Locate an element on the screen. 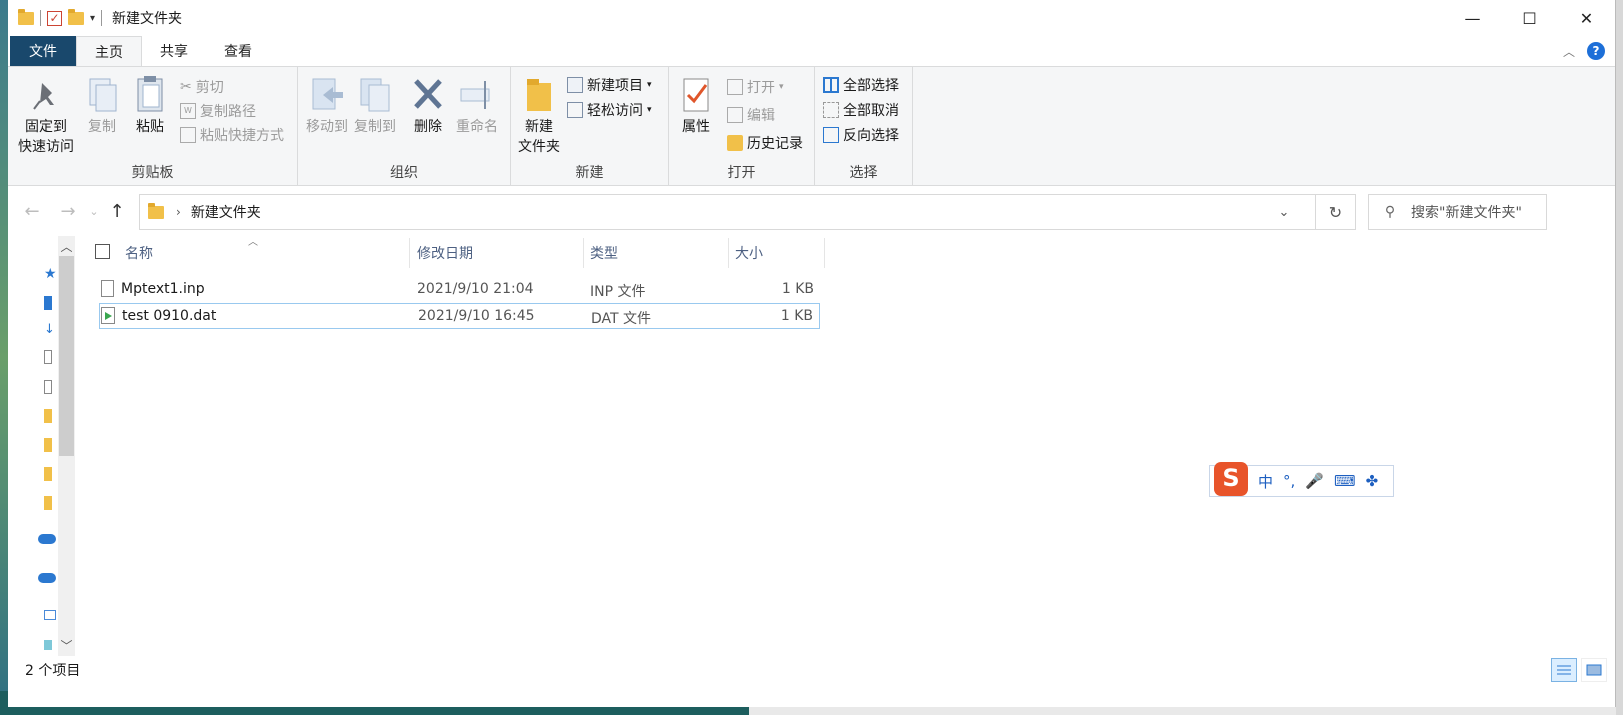 The image size is (1623, 715). tab-share: 共享 is located at coordinates (174, 51).